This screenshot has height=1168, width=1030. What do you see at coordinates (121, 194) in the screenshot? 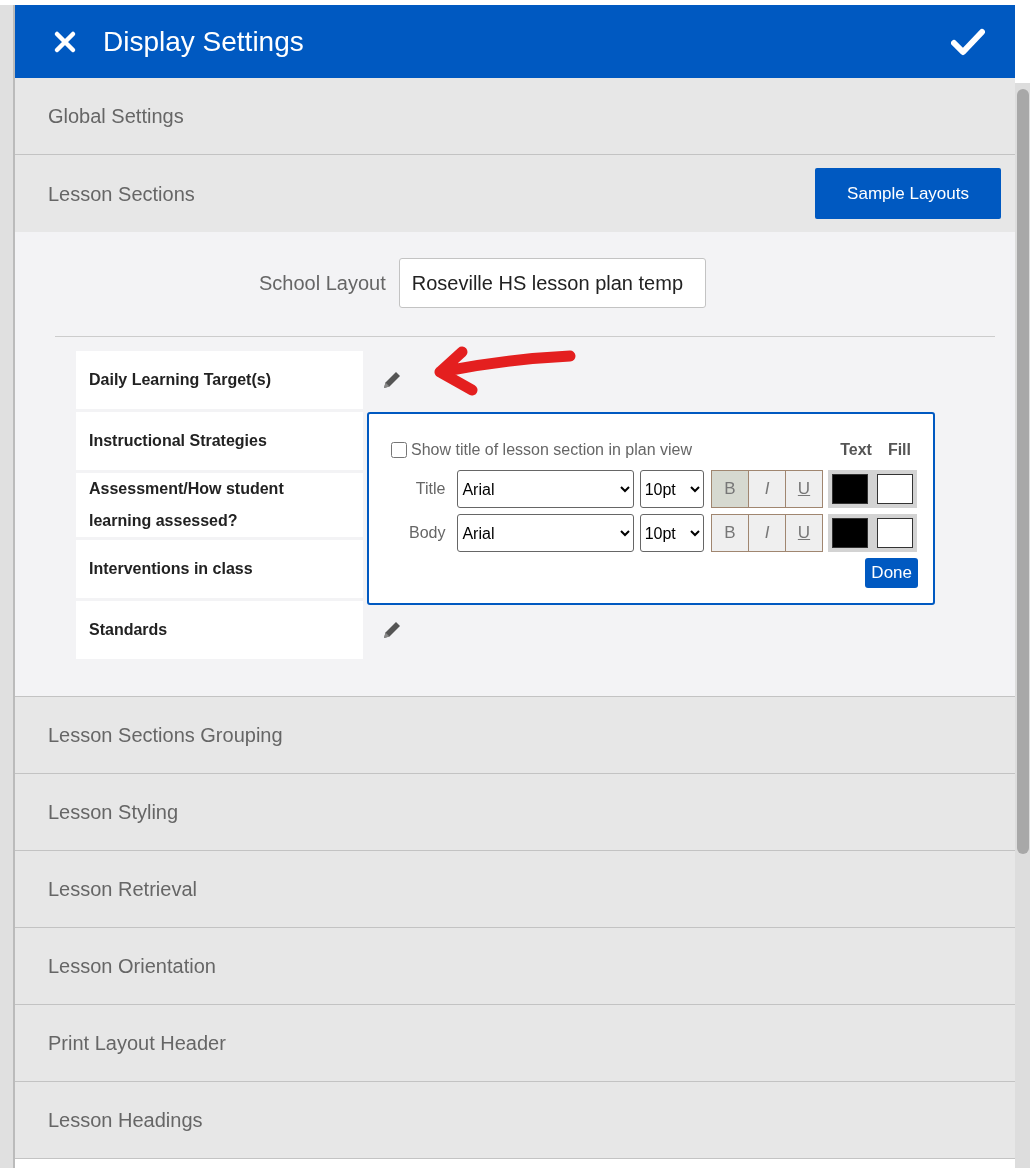
I see `accordion-label: Lesson Sections` at bounding box center [121, 194].